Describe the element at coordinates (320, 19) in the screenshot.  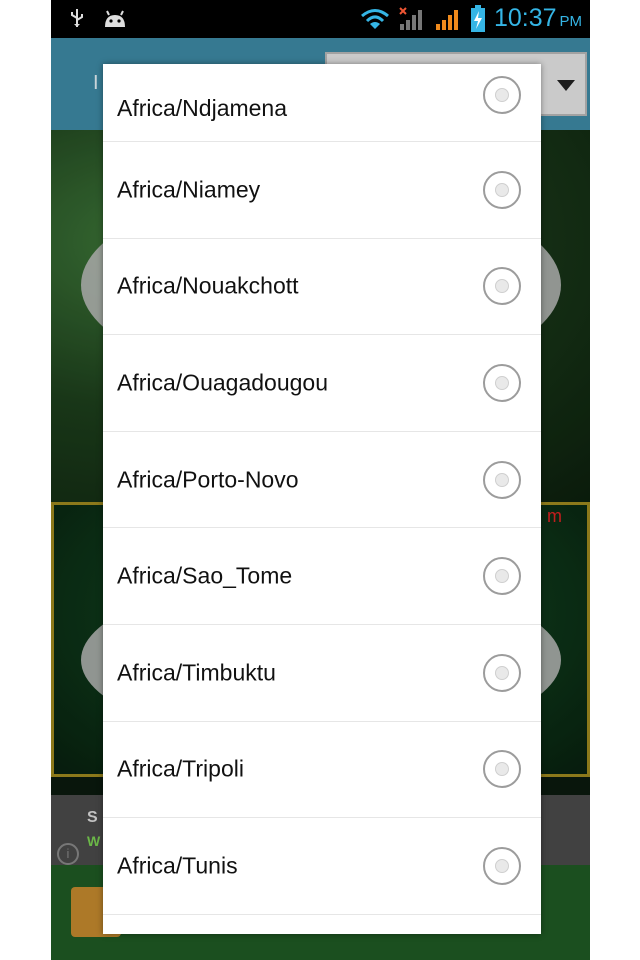
I see `status-bar: 10:37 PM` at that location.